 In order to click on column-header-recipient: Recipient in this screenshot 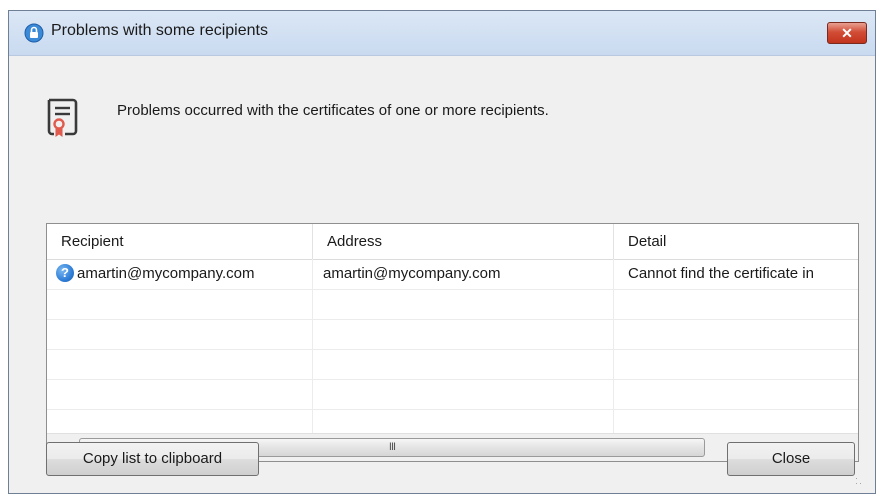, I will do `click(180, 241)`.